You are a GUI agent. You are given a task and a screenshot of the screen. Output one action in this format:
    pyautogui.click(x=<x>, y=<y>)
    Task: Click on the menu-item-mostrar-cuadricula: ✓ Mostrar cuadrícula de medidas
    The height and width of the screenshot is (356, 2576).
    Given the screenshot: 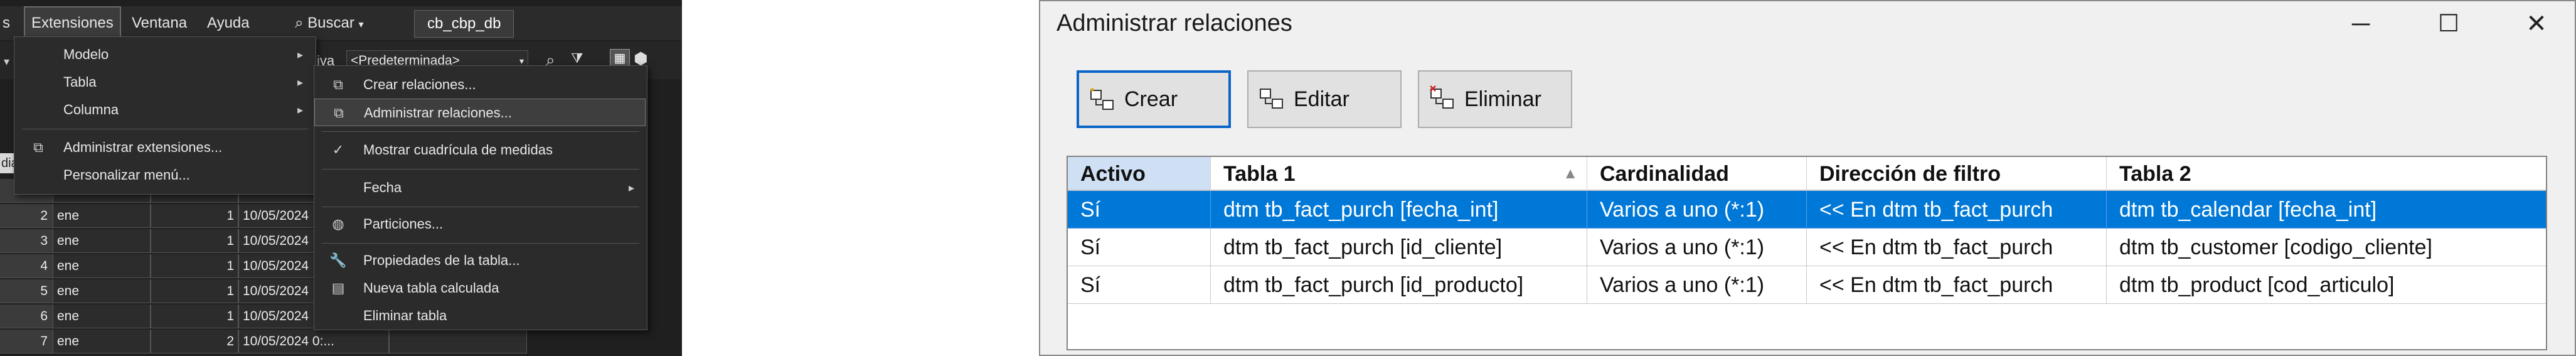 What is the action you would take?
    pyautogui.click(x=480, y=150)
    